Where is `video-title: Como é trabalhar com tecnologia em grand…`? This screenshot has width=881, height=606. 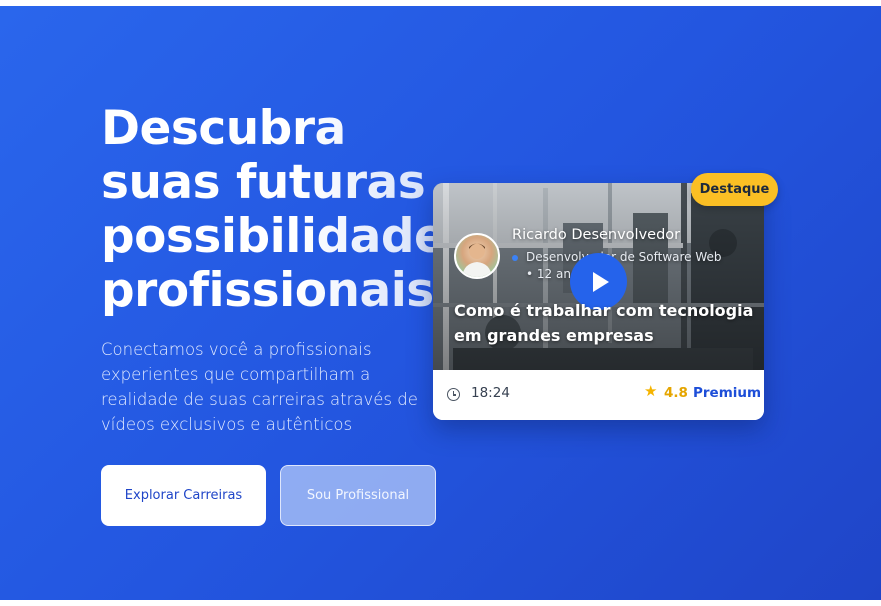
video-title: Como é trabalhar com tecnologia em grand… is located at coordinates (604, 323).